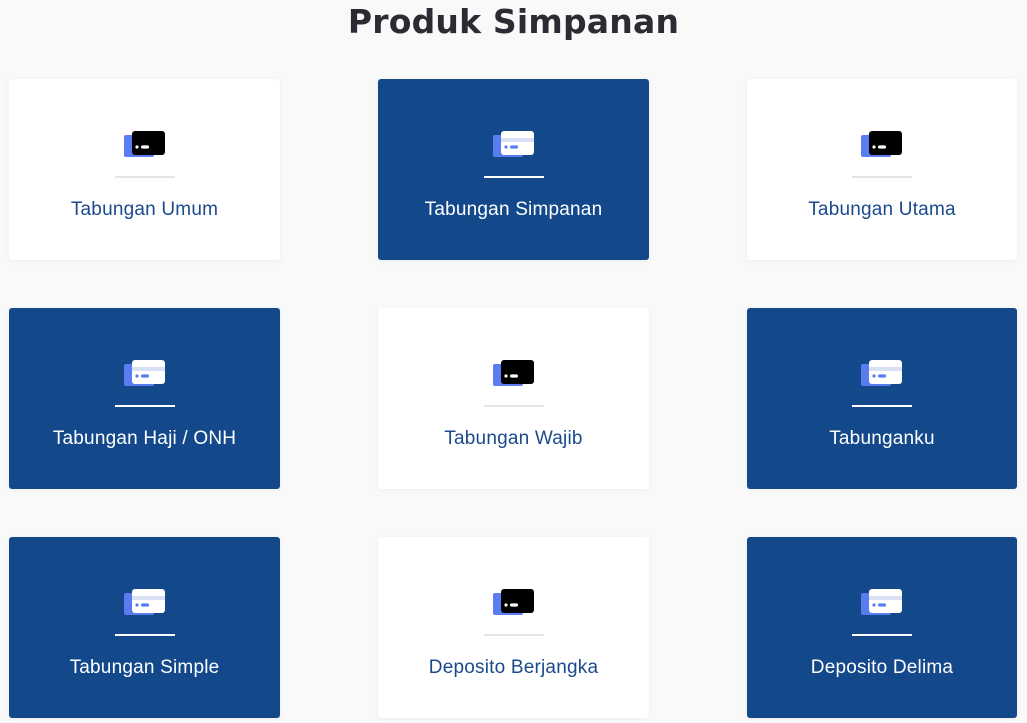 This screenshot has height=723, width=1027. Describe the element at coordinates (144, 438) in the screenshot. I see `product-label: Tabungan Haji / ONH` at that location.